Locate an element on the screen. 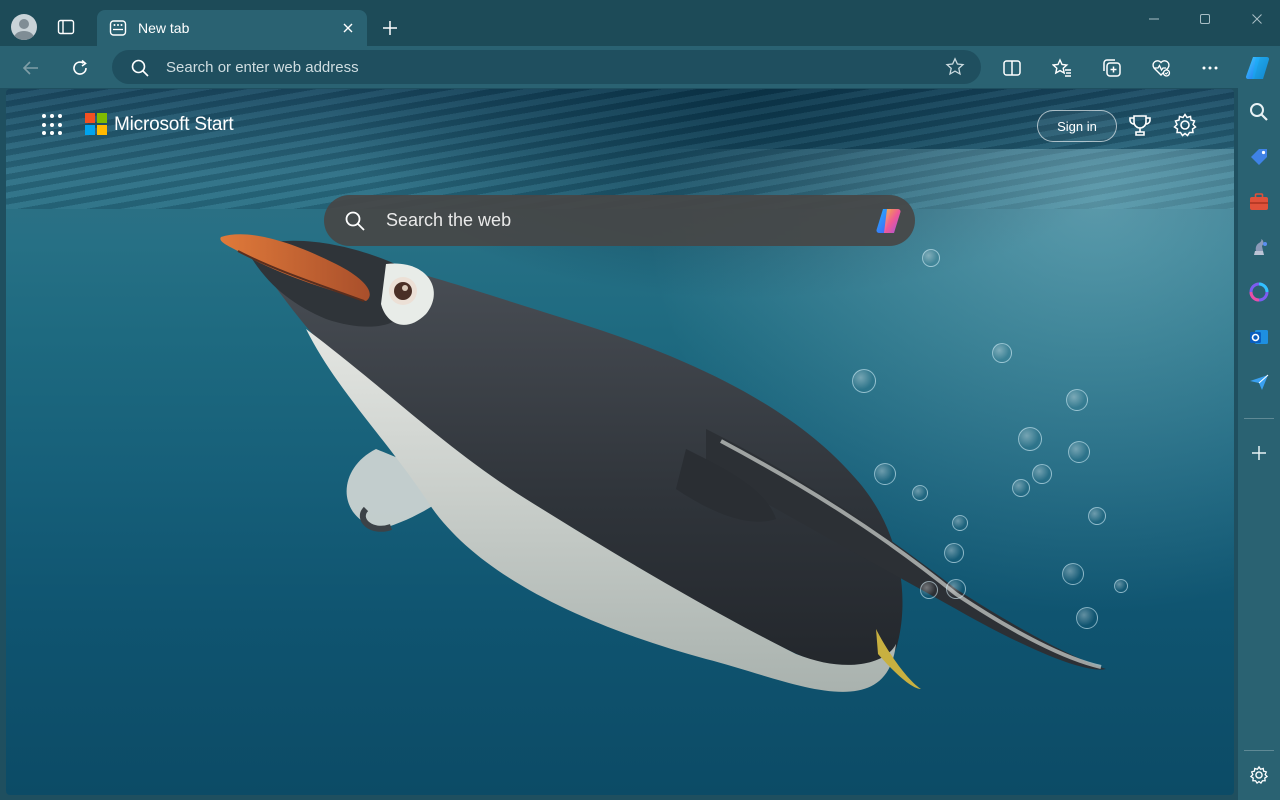 Image resolution: width=1280 pixels, height=800 pixels. shopping-tag-icon is located at coordinates (1259, 157).